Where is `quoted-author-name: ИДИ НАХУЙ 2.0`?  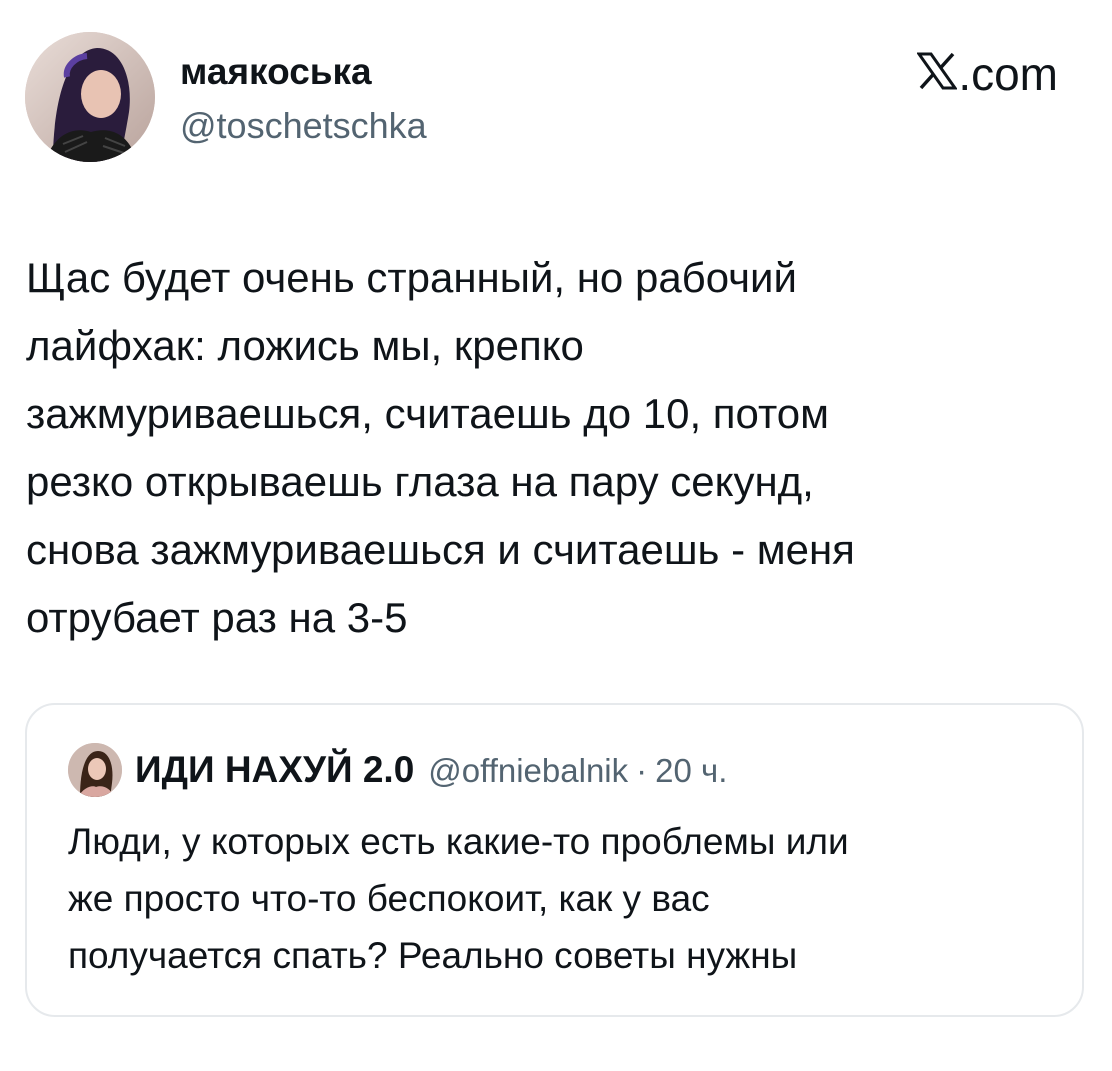 quoted-author-name: ИДИ НАХУЙ 2.0 is located at coordinates (274, 770).